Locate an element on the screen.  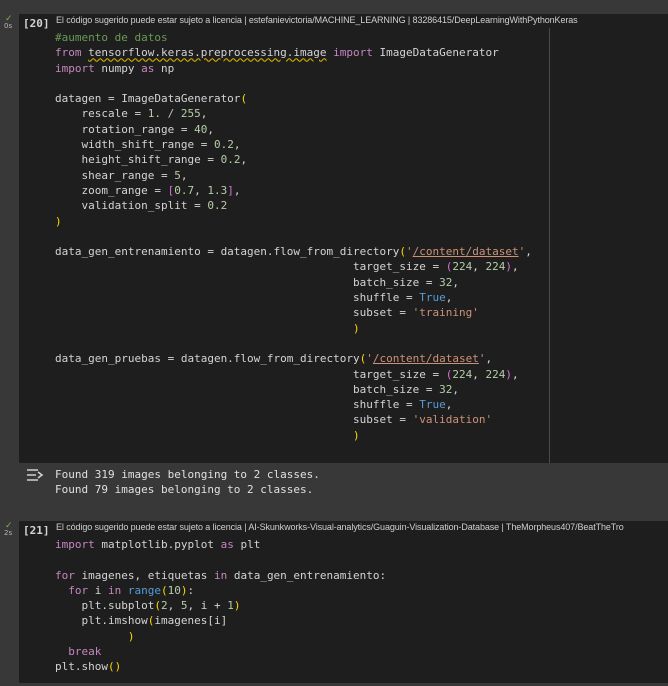
execution-time: 2s is located at coordinates (8, 533).